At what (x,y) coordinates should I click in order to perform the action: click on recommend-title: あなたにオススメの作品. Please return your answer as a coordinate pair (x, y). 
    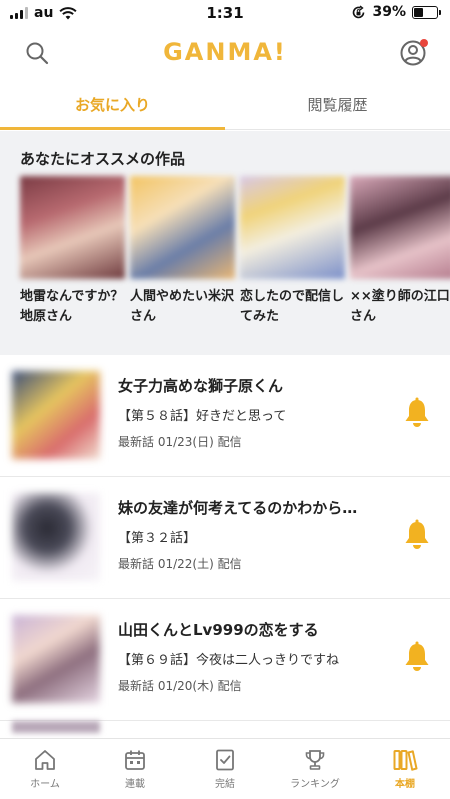
    Looking at the image, I should click on (103, 159).